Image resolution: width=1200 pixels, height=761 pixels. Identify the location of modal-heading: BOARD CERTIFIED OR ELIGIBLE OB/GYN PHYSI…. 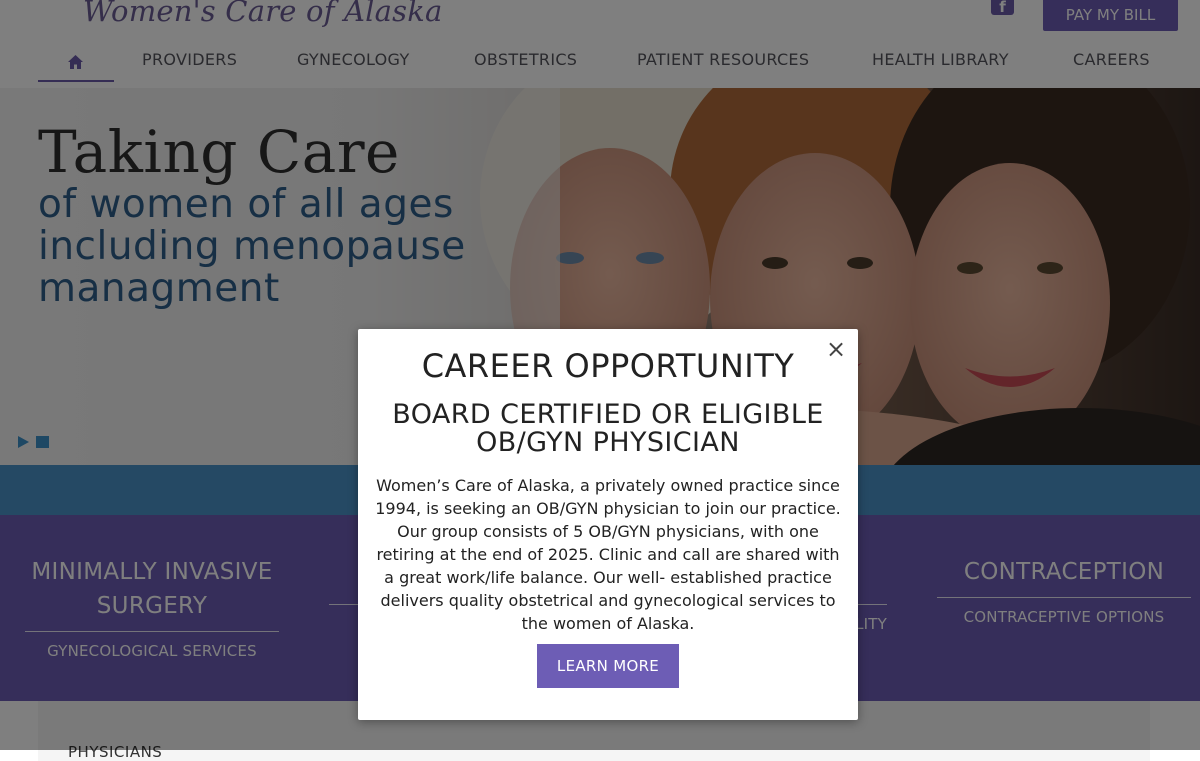
(608, 428).